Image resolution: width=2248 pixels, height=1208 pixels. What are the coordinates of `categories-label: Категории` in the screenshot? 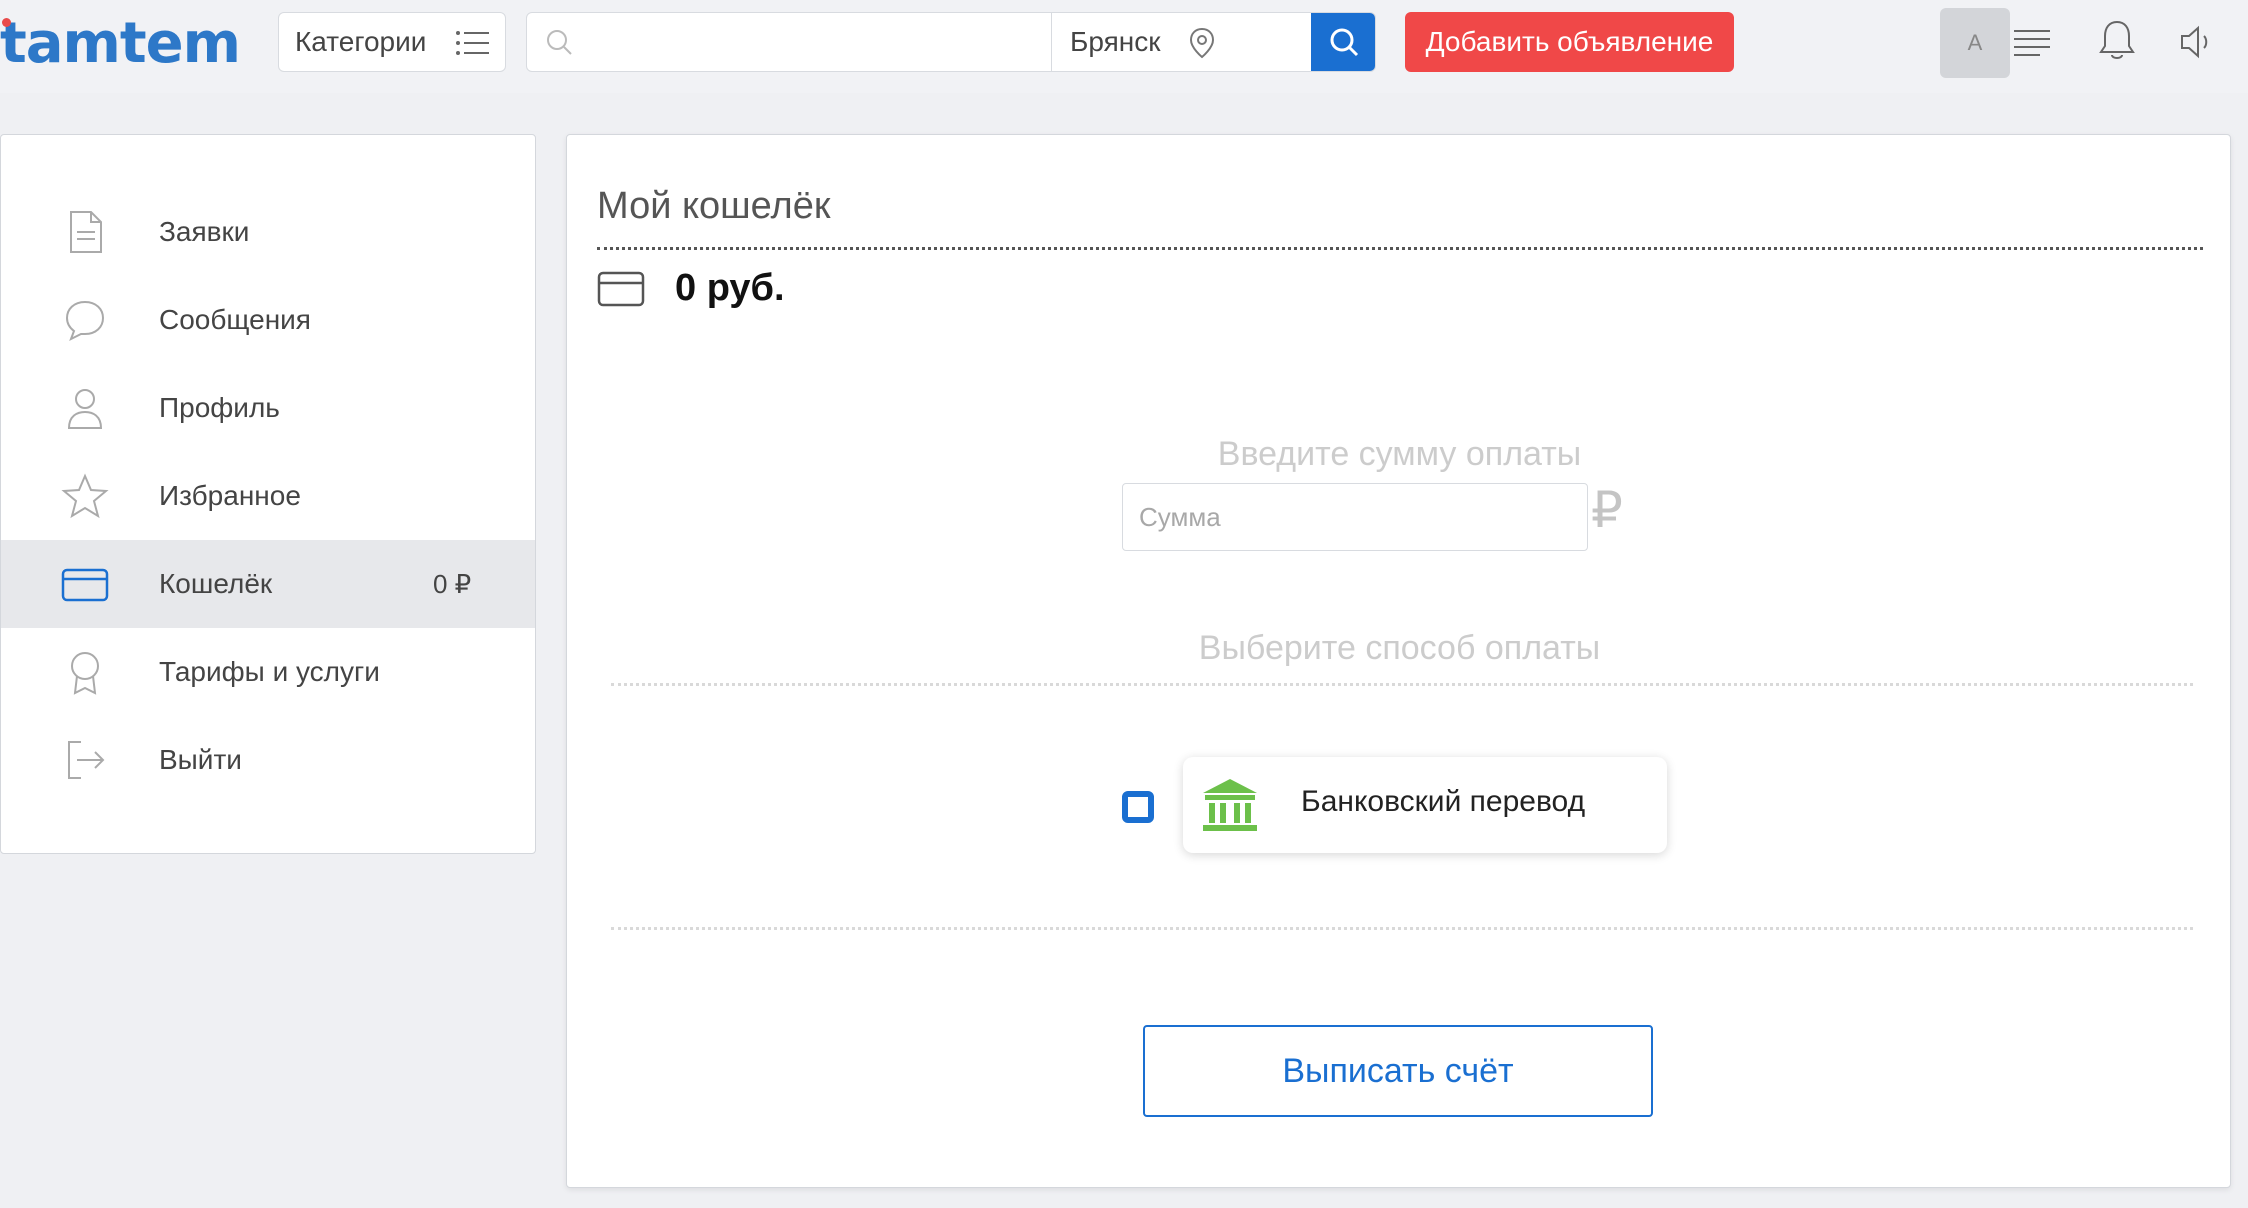 It's located at (361, 41).